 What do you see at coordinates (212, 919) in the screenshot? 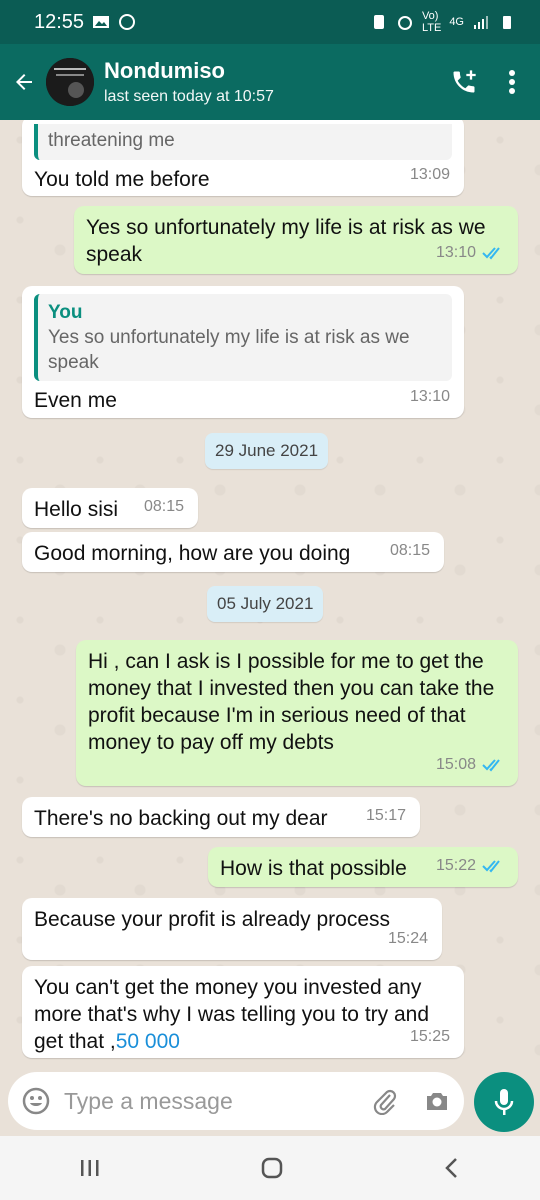
I see `message-text: Because your profit is already process` at bounding box center [212, 919].